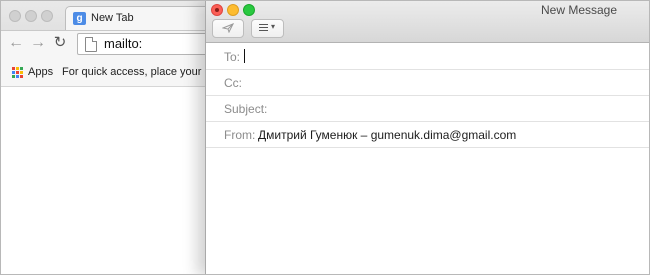 The height and width of the screenshot is (275, 650). I want to click on browser-minimize-button, so click(31, 16).